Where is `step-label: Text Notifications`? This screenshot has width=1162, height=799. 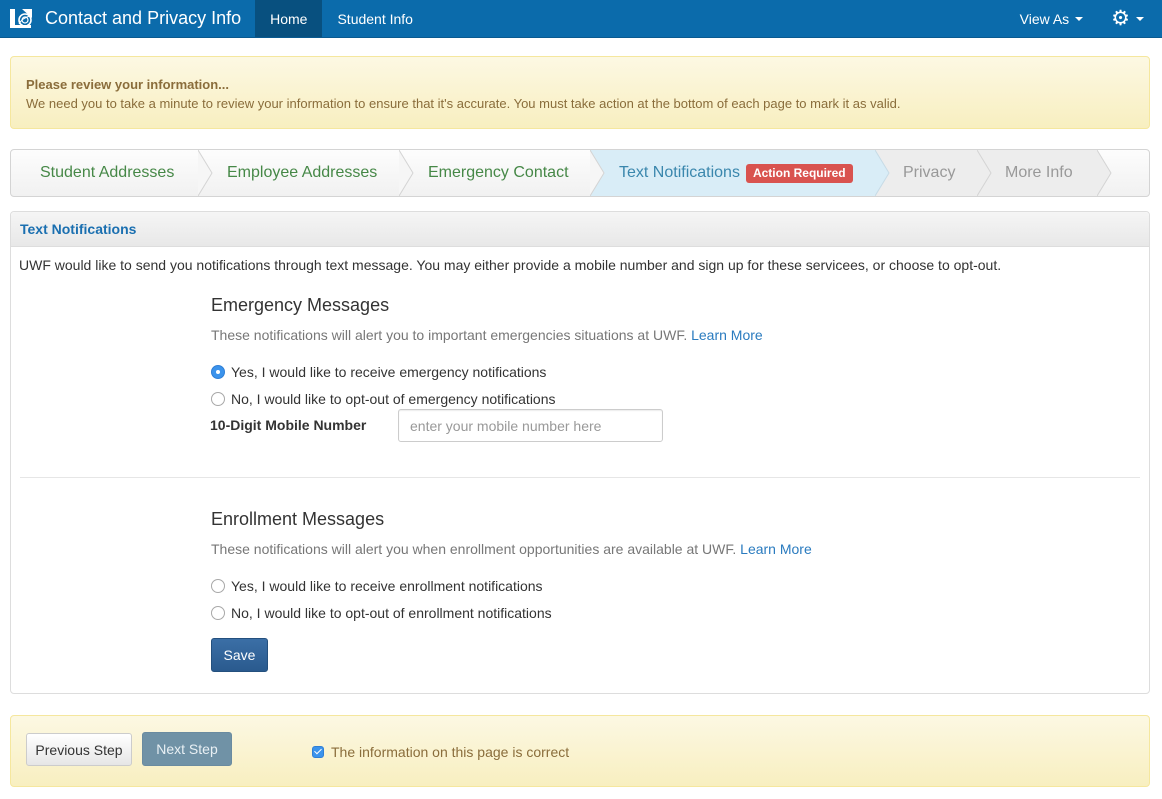
step-label: Text Notifications is located at coordinates (679, 172).